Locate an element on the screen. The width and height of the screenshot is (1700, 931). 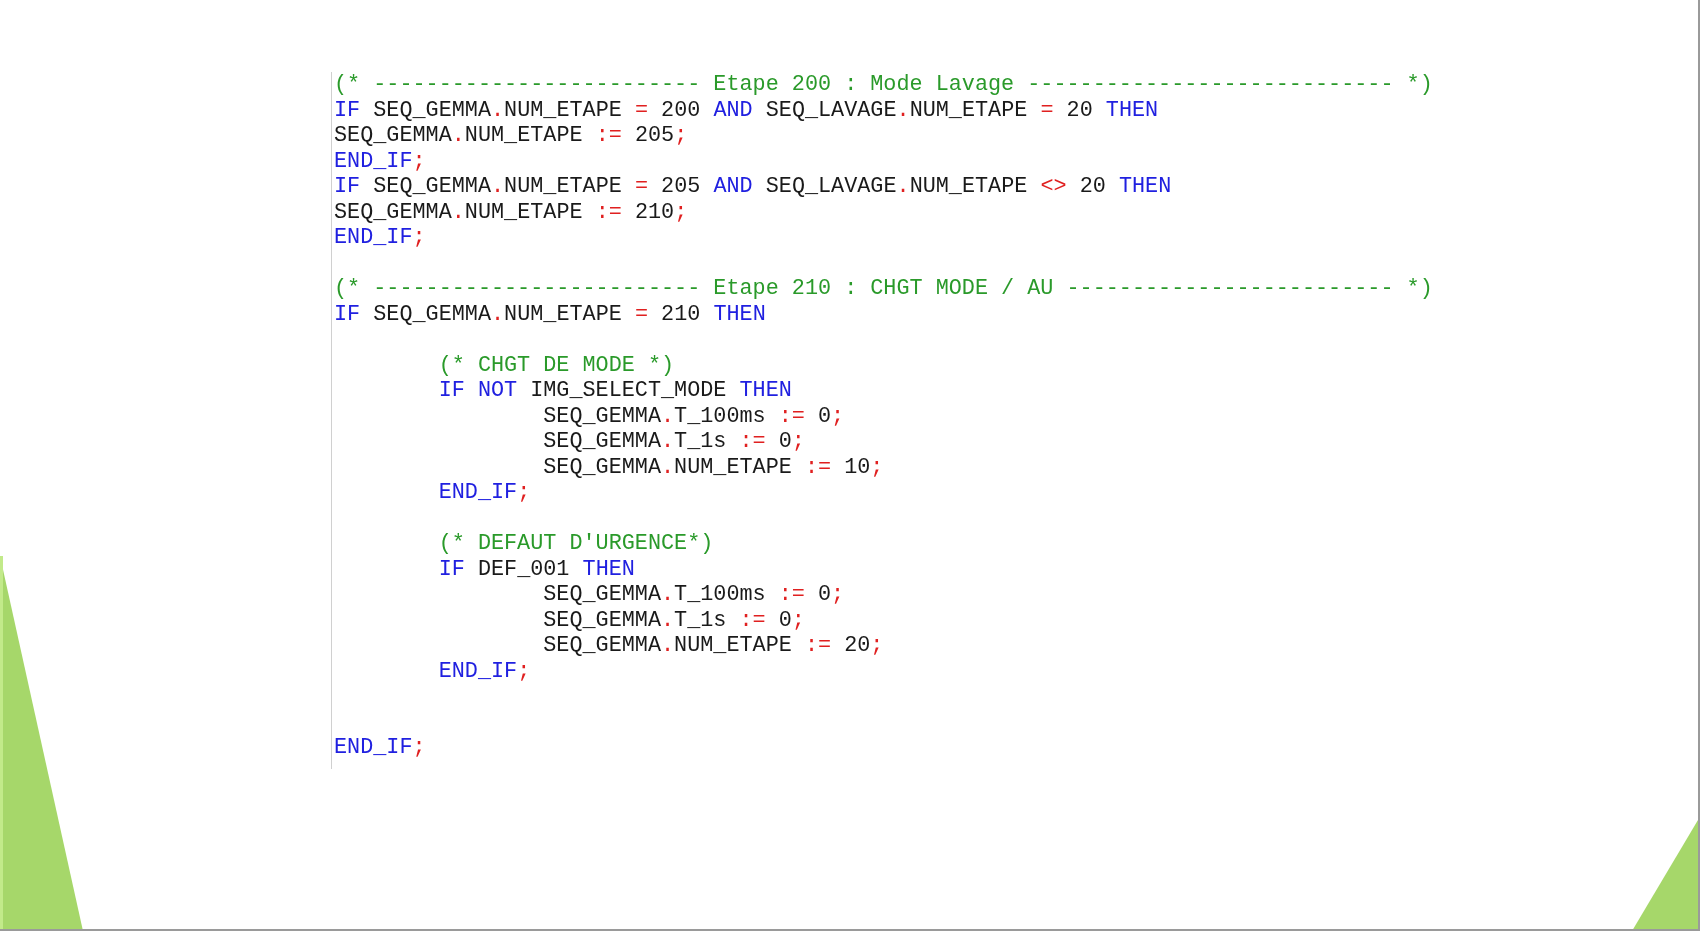
code-line: SEQ_GEMMA.NUM_ETAPE := 205; is located at coordinates (511, 136).